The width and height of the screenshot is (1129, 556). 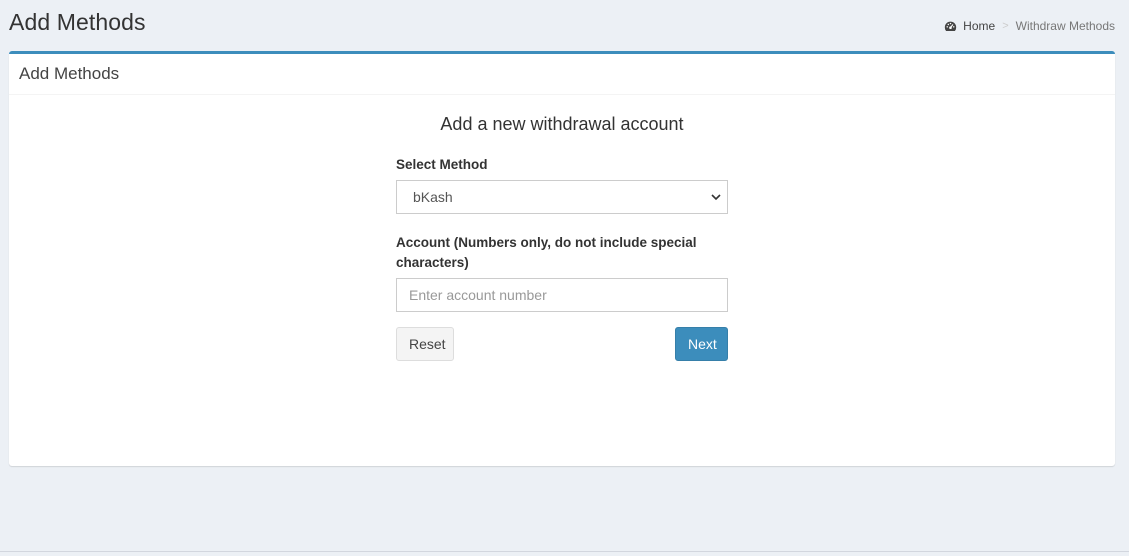 What do you see at coordinates (433, 197) in the screenshot?
I see `method-select-value: bKash` at bounding box center [433, 197].